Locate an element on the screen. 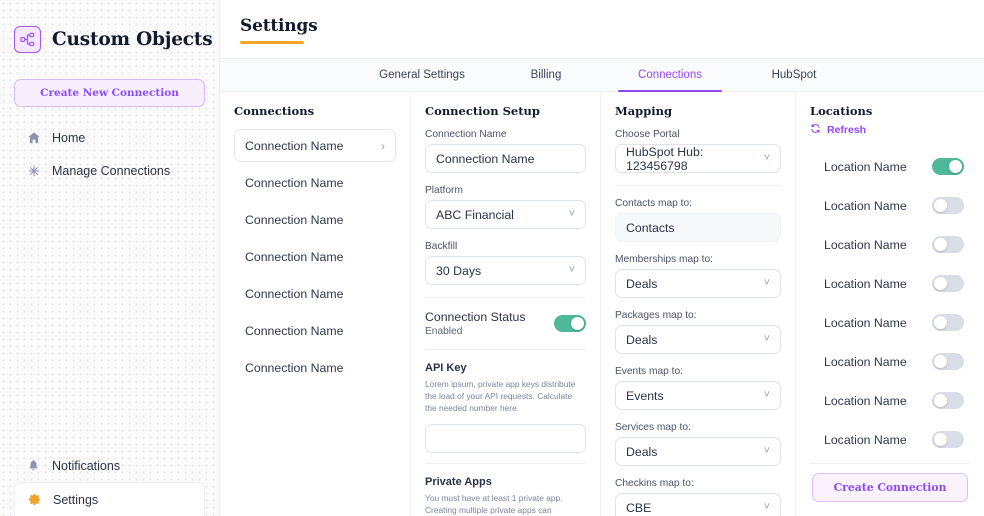  connection-status-toggle is located at coordinates (570, 323).